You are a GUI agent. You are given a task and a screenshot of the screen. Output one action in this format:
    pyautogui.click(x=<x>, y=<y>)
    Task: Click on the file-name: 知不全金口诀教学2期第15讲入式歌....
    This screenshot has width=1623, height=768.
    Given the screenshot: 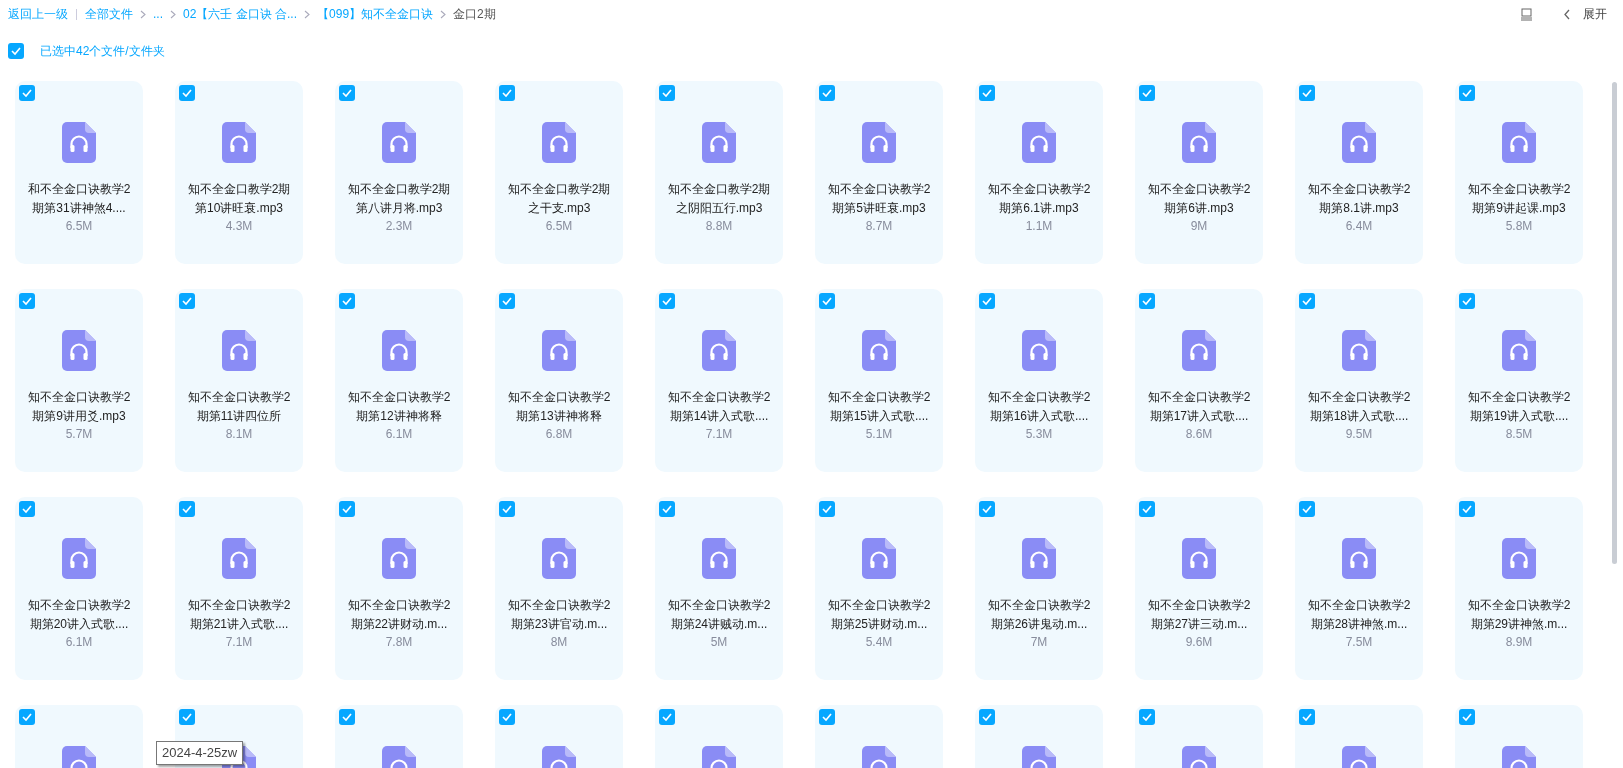 What is the action you would take?
    pyautogui.click(x=879, y=407)
    